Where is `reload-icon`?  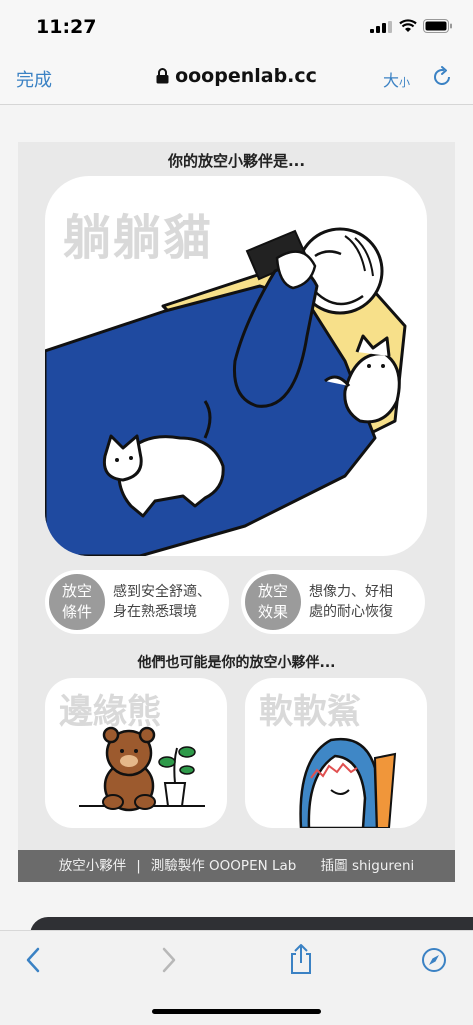
reload-icon is located at coordinates (442, 77).